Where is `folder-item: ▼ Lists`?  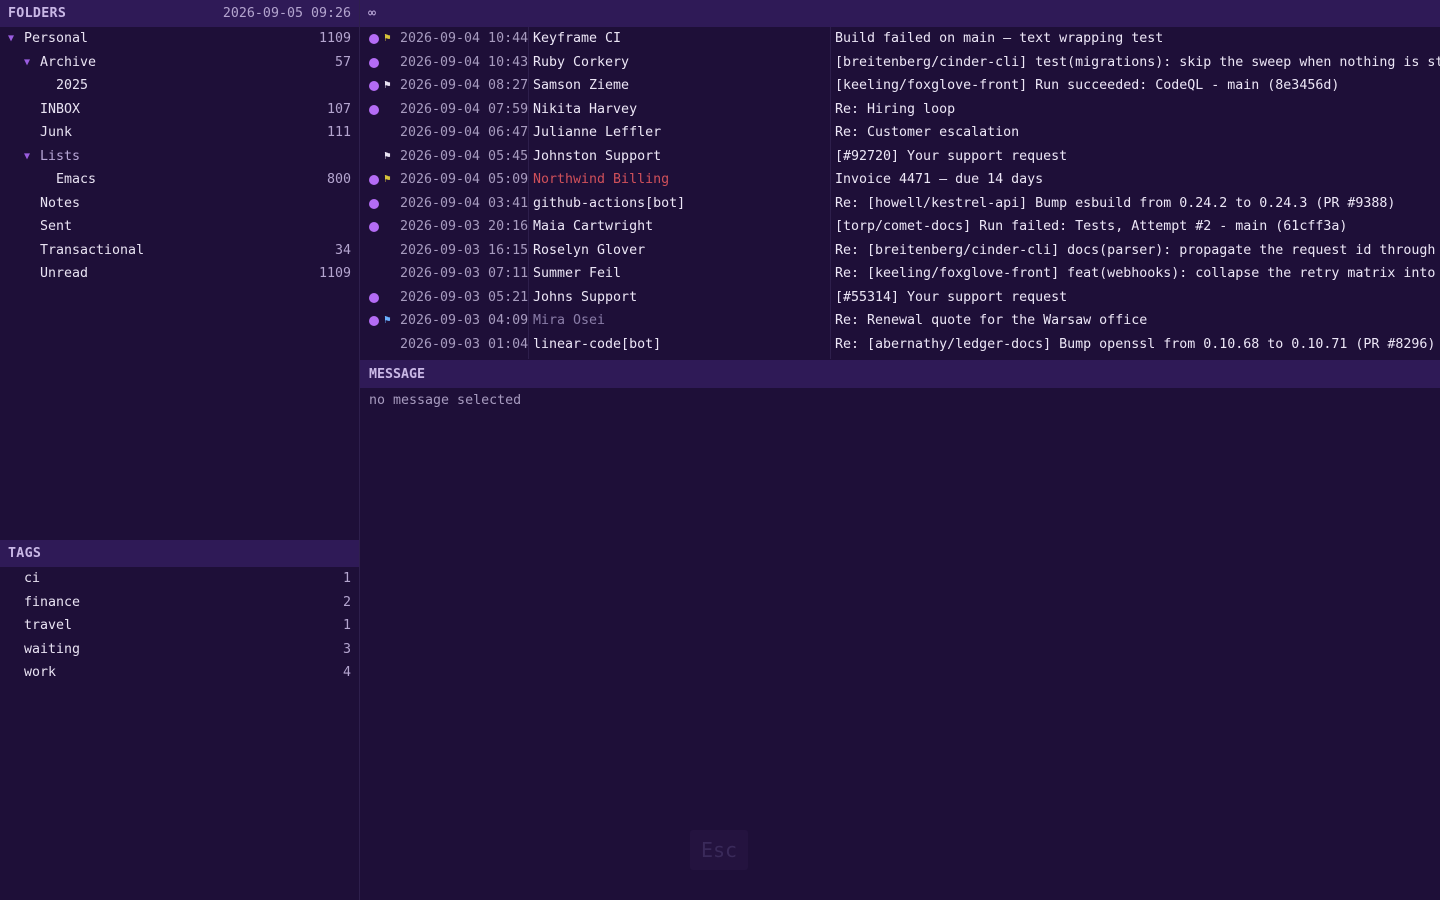
folder-item: ▼ Lists is located at coordinates (179, 157).